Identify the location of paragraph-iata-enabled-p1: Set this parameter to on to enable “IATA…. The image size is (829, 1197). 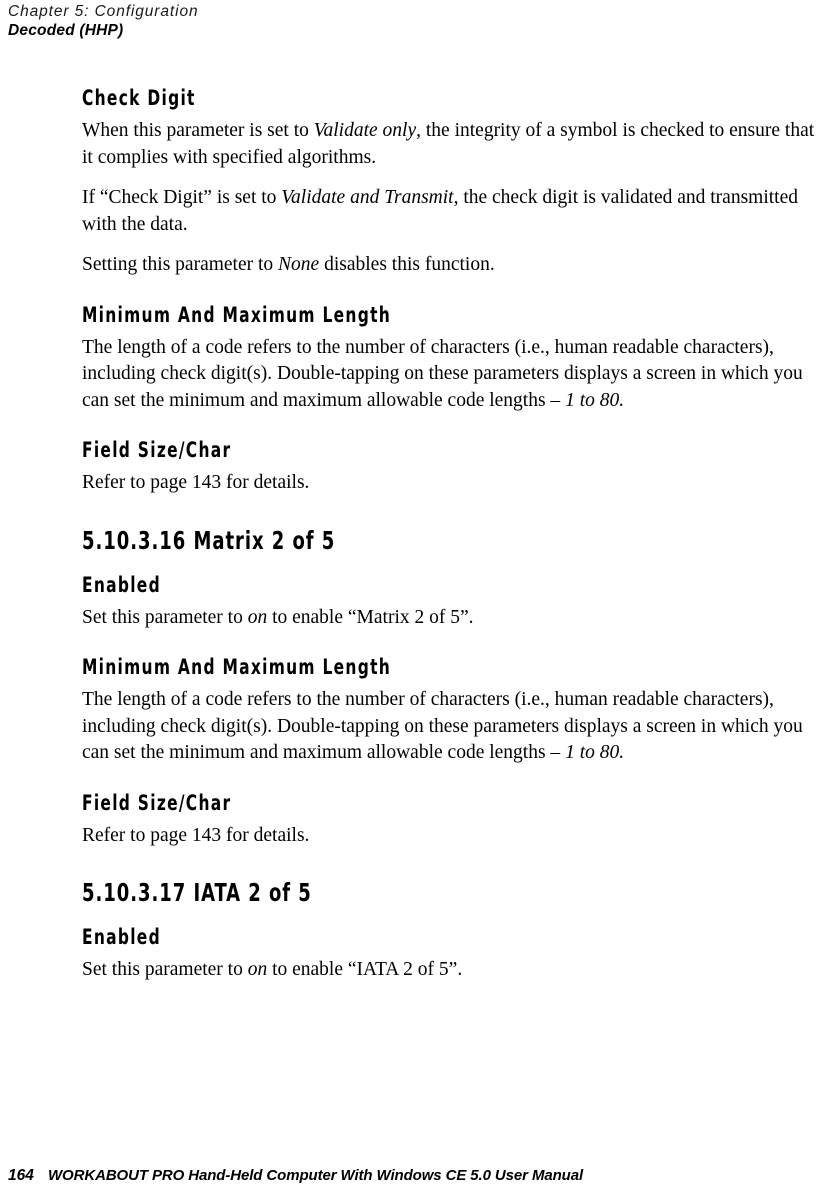
(453, 970).